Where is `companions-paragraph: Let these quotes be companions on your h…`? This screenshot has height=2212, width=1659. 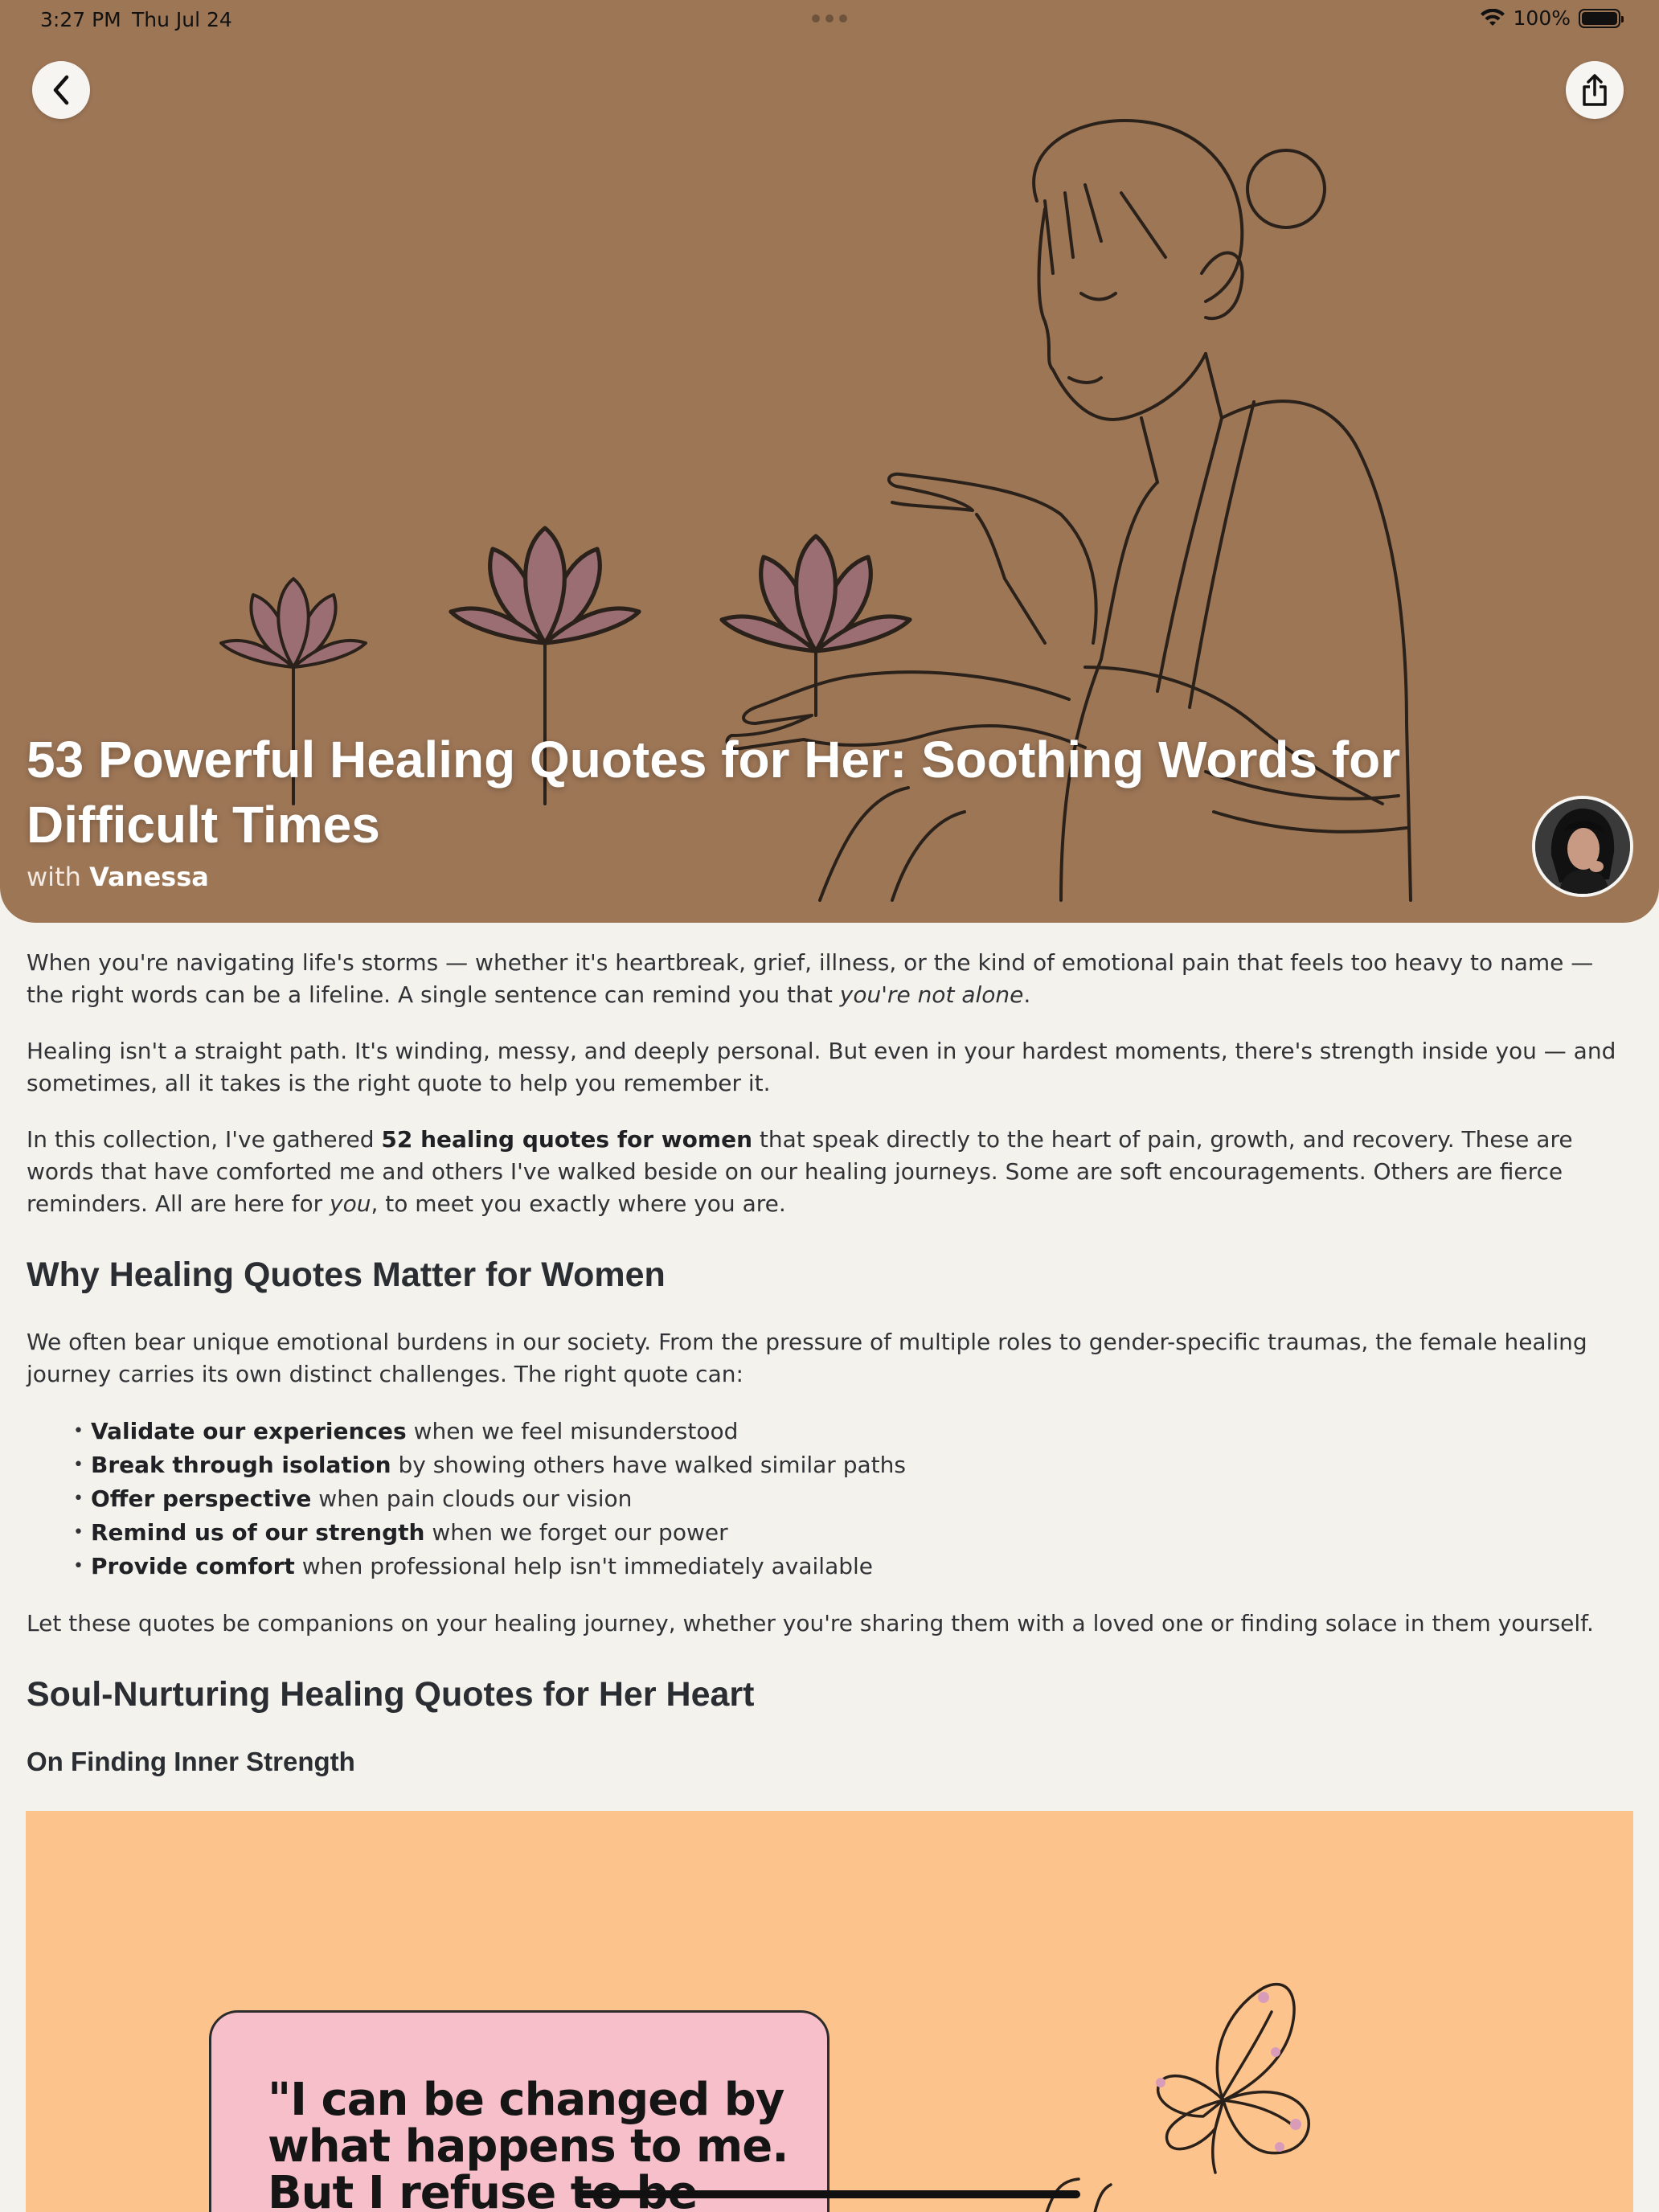 companions-paragraph: Let these quotes be companions on your h… is located at coordinates (810, 1623).